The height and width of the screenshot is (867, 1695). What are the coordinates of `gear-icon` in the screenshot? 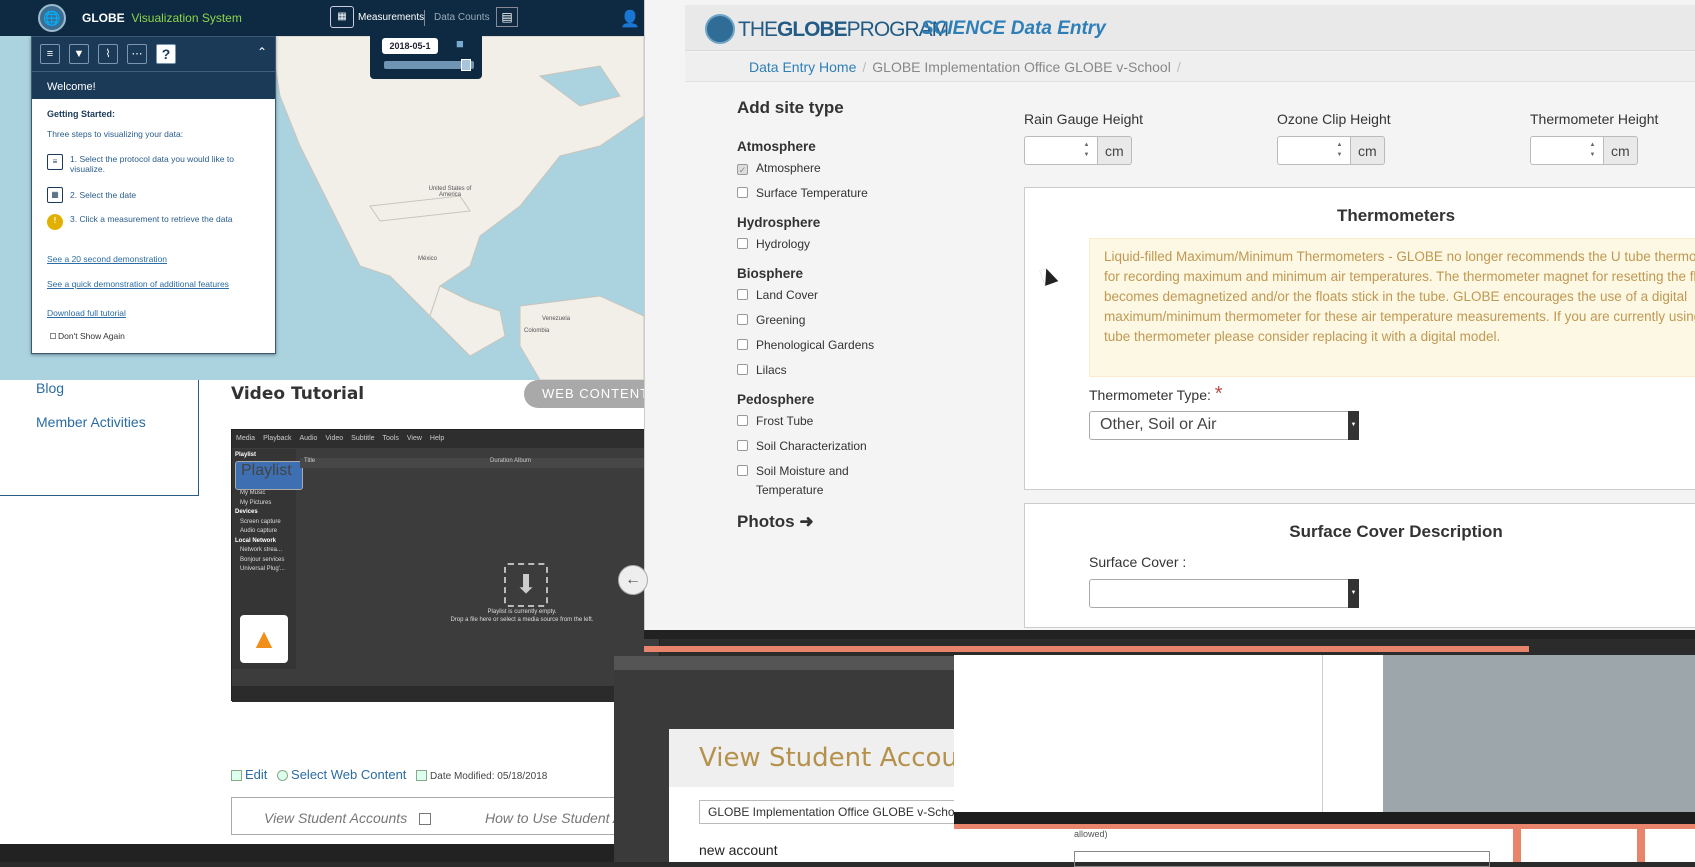 It's located at (283, 776).